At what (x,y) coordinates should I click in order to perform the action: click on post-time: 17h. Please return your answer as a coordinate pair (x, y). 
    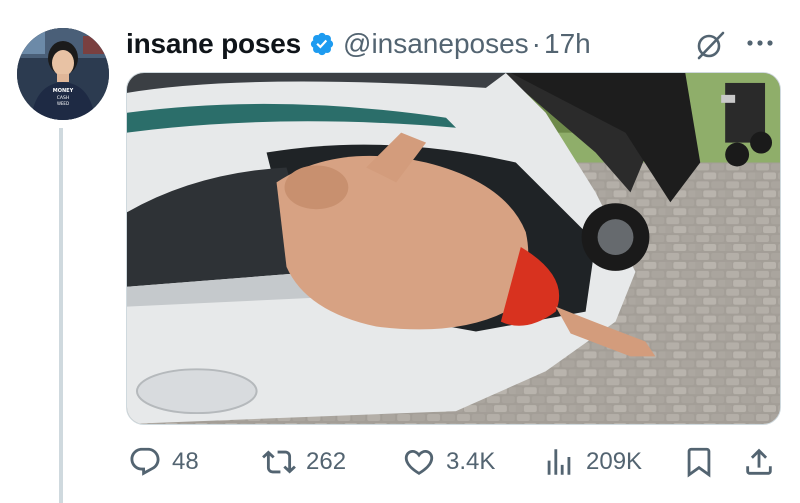
    Looking at the image, I should click on (567, 44).